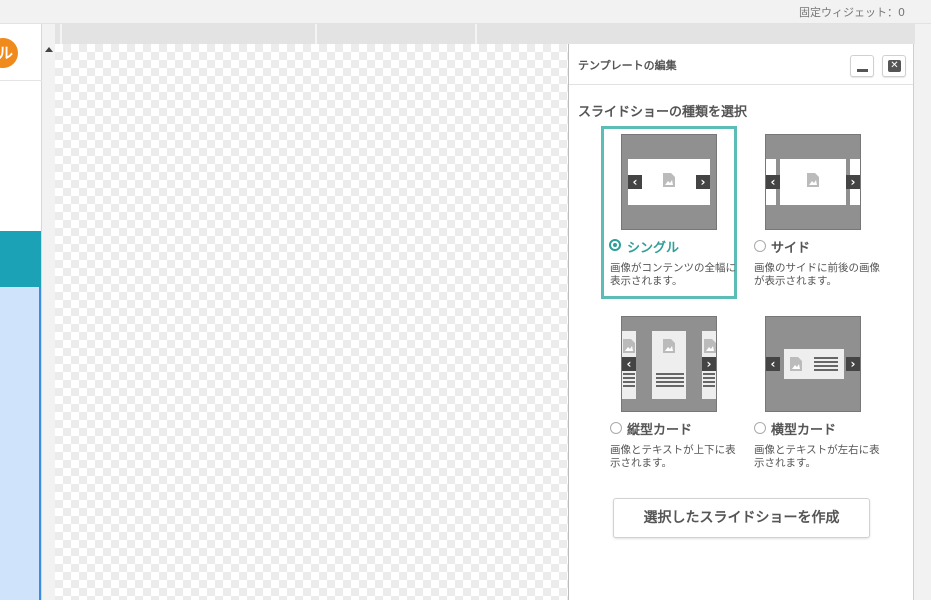 The width and height of the screenshot is (931, 600). Describe the element at coordinates (20, 443) in the screenshot. I see `selection-area` at that location.